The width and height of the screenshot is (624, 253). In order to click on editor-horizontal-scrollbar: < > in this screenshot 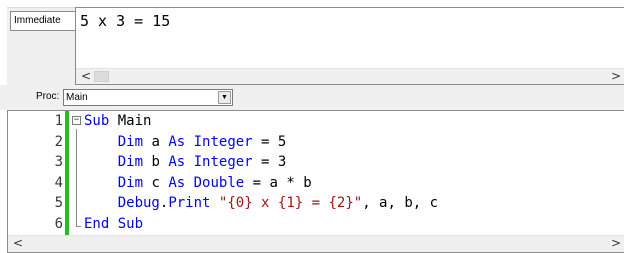, I will do `click(316, 243)`.